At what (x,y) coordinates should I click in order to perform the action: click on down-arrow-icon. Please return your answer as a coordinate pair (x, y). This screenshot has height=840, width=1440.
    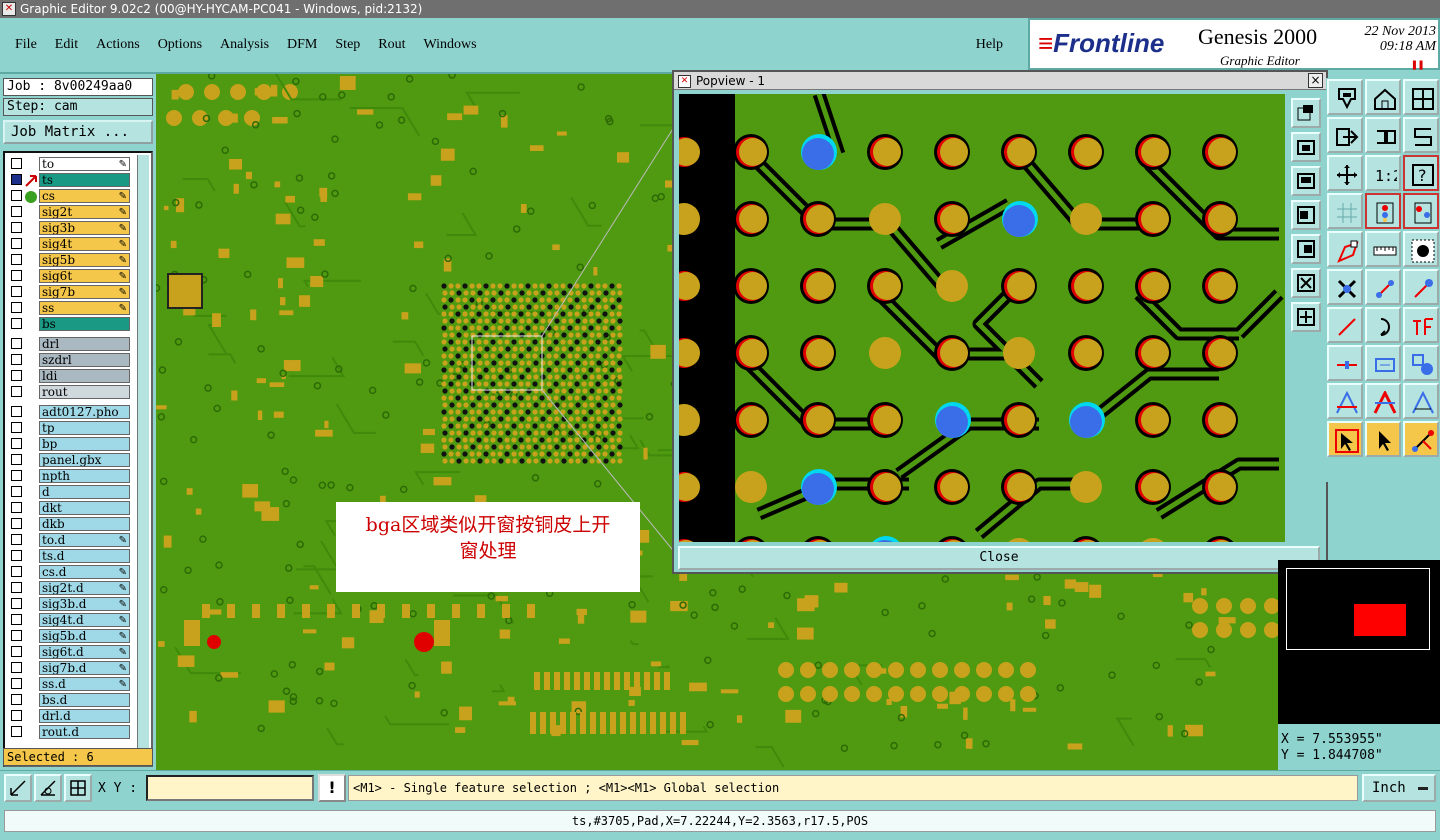
    Looking at the image, I should click on (1345, 97).